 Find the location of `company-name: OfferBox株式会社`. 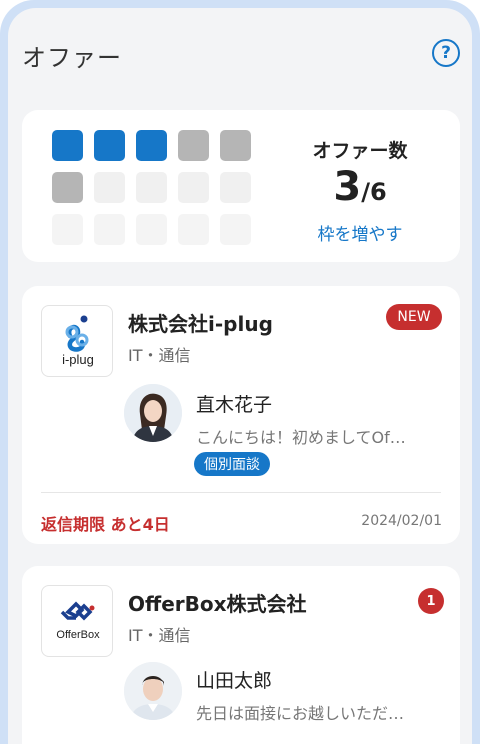

company-name: OfferBox株式会社 is located at coordinates (217, 604).